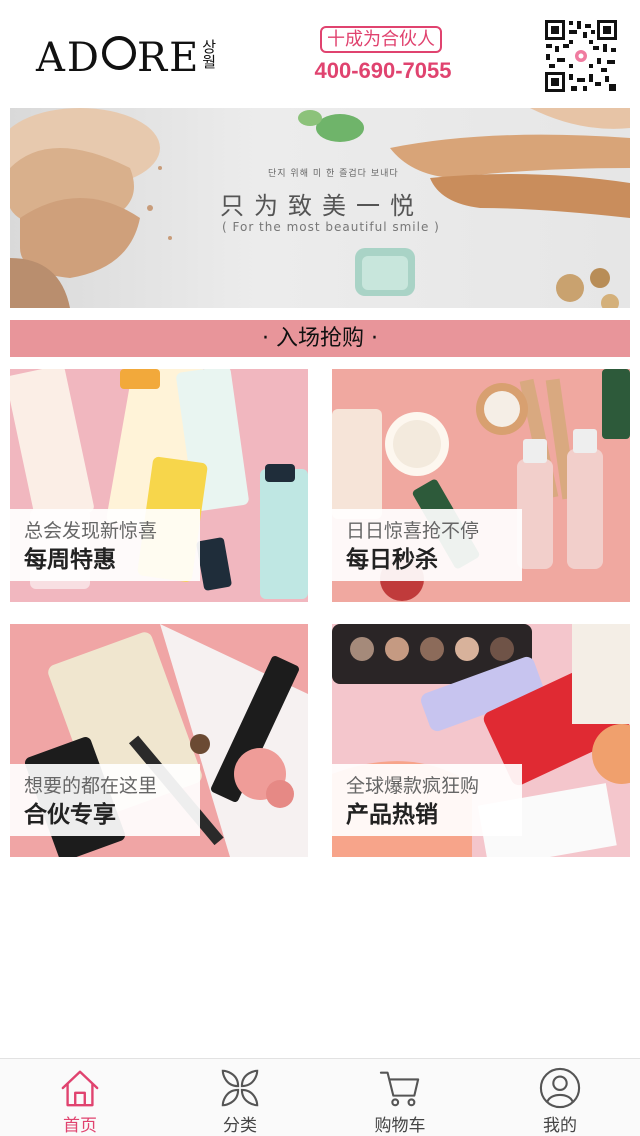 The width and height of the screenshot is (640, 1136). I want to click on card-label: 总会发现新惊喜 每周特惠, so click(105, 545).